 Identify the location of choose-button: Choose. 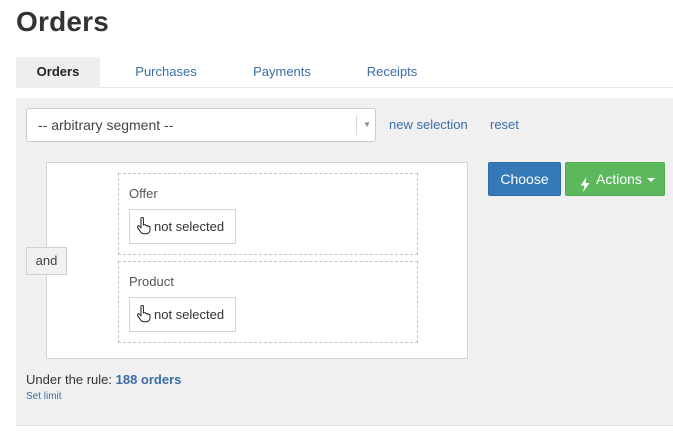
(524, 179).